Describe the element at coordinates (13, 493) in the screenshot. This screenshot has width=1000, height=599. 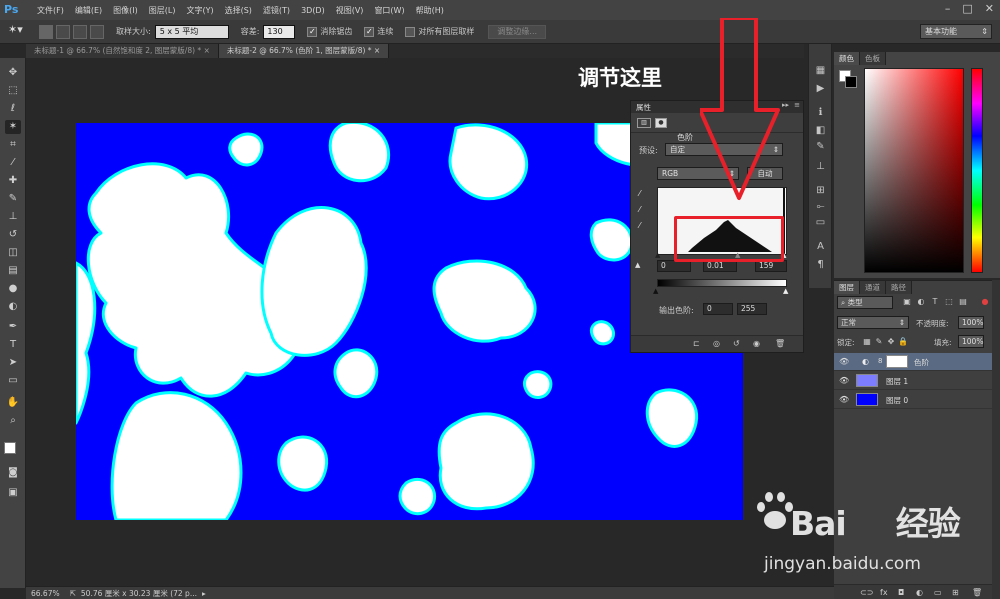
I see `screen-mode-icon: ▣` at that location.